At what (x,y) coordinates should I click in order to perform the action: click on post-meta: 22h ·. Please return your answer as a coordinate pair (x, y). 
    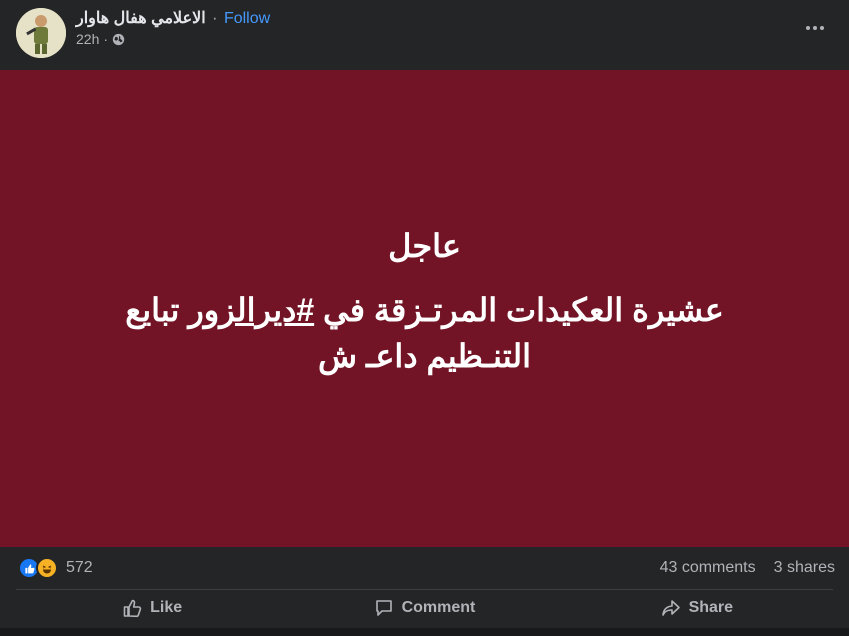
    Looking at the image, I should click on (100, 39).